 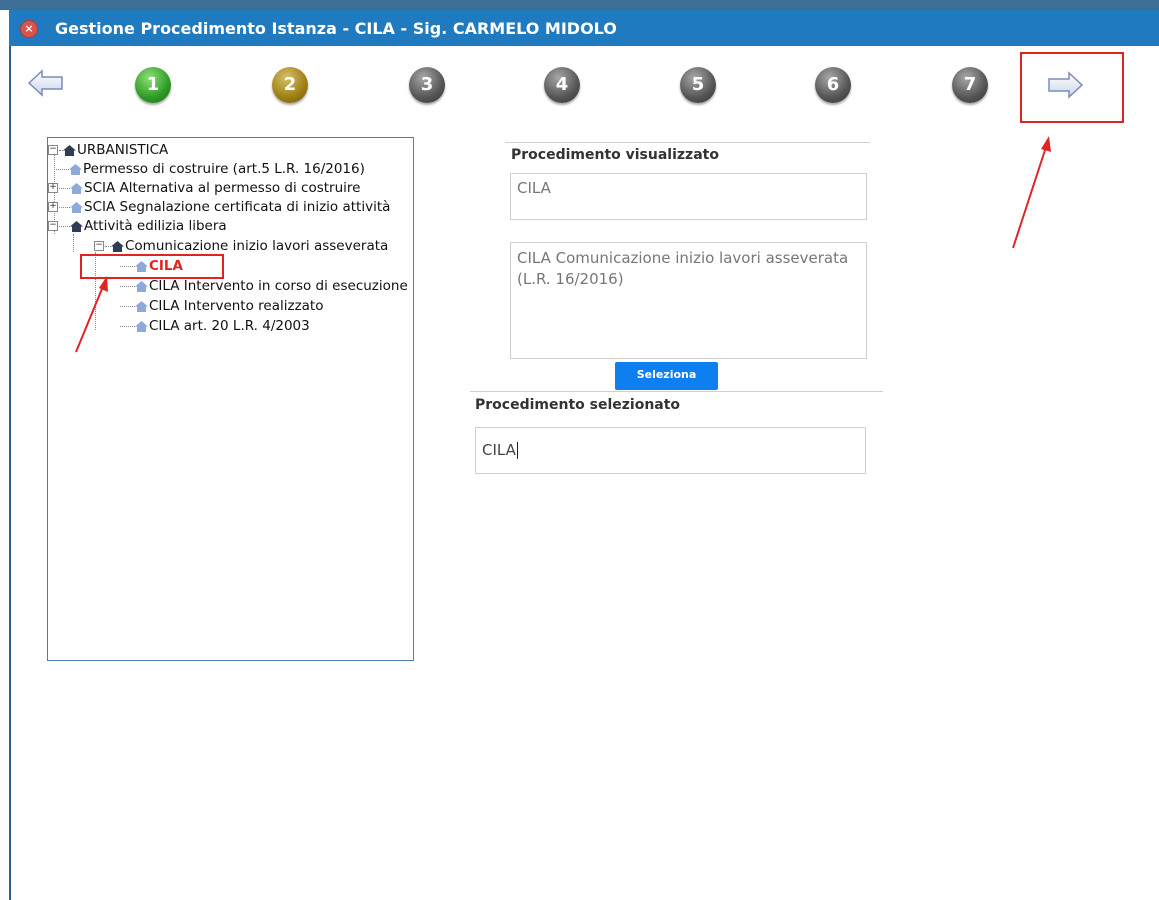 What do you see at coordinates (290, 85) in the screenshot?
I see `wizard-step-2: 2` at bounding box center [290, 85].